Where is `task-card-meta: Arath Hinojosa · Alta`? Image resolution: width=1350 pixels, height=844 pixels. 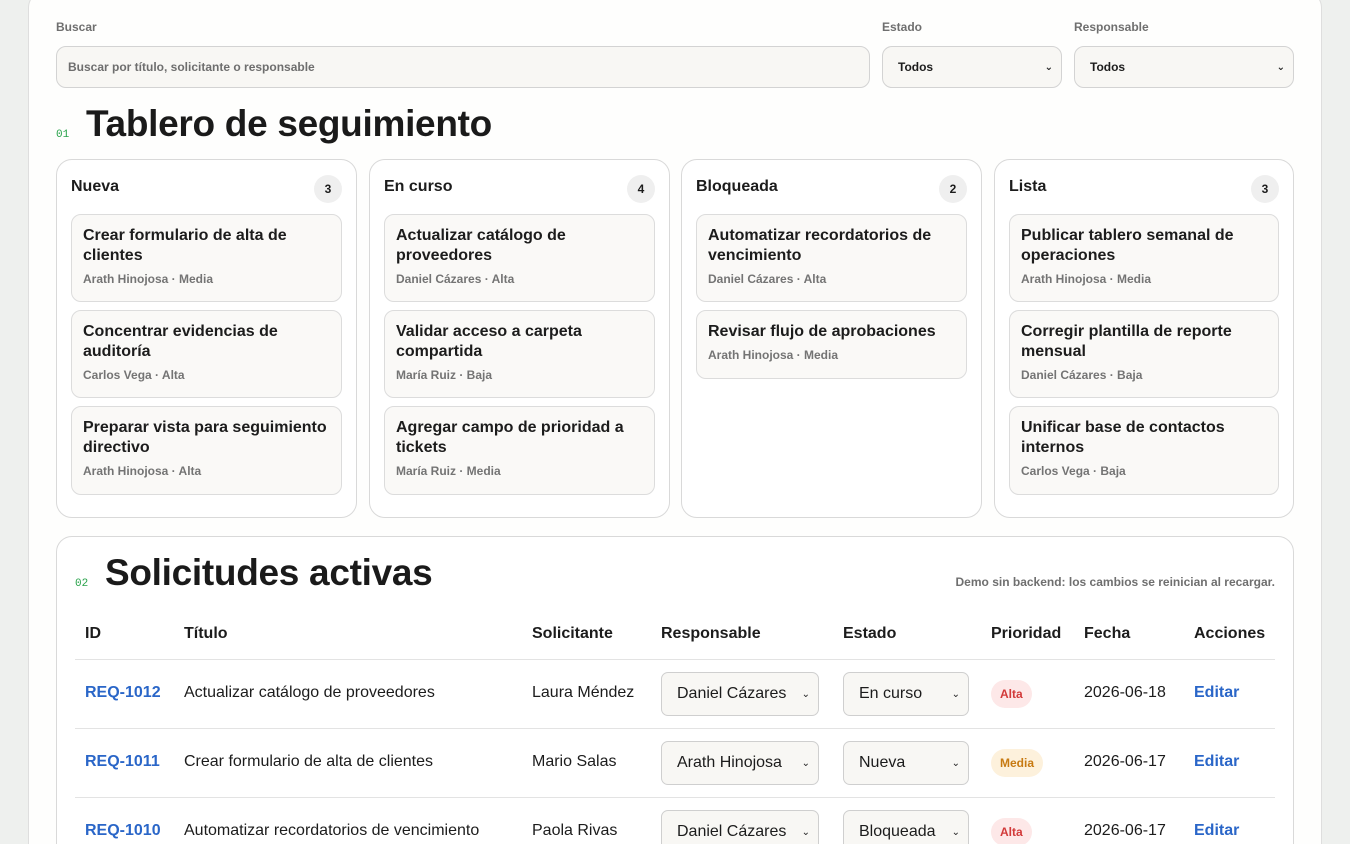 task-card-meta: Arath Hinojosa · Alta is located at coordinates (142, 471).